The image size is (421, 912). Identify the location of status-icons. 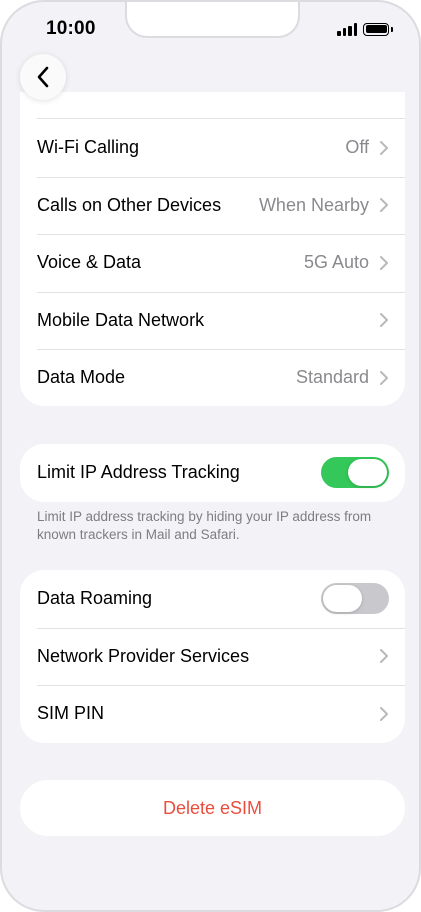
(365, 29).